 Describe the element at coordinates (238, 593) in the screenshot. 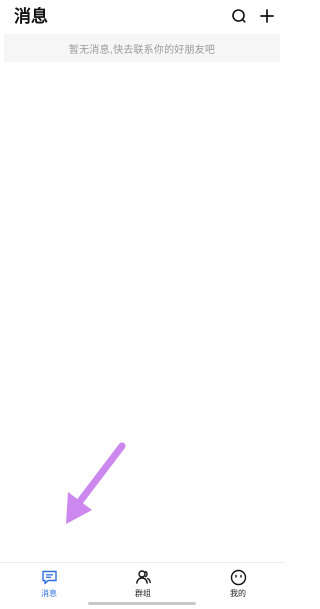

I see `tab-profile-label: 我的` at that location.